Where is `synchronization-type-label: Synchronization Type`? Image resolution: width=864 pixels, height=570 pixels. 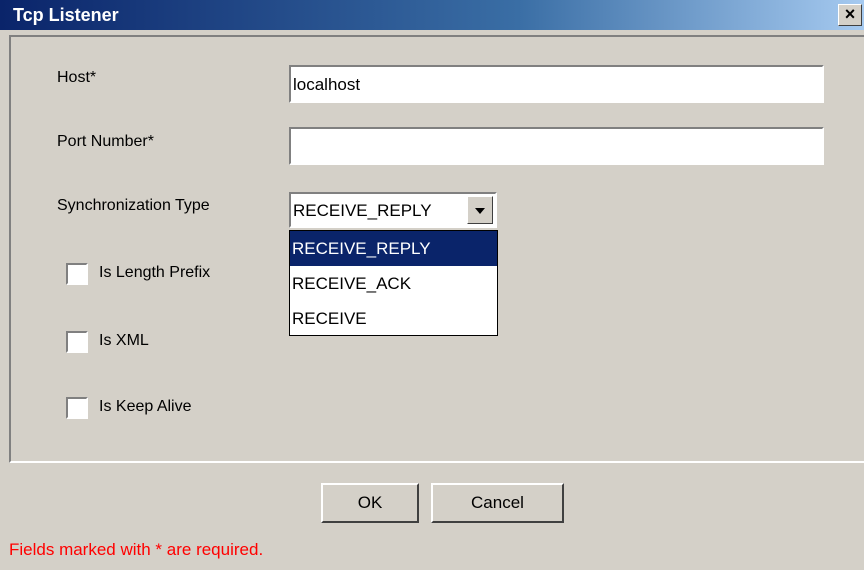
synchronization-type-label: Synchronization Type is located at coordinates (133, 205).